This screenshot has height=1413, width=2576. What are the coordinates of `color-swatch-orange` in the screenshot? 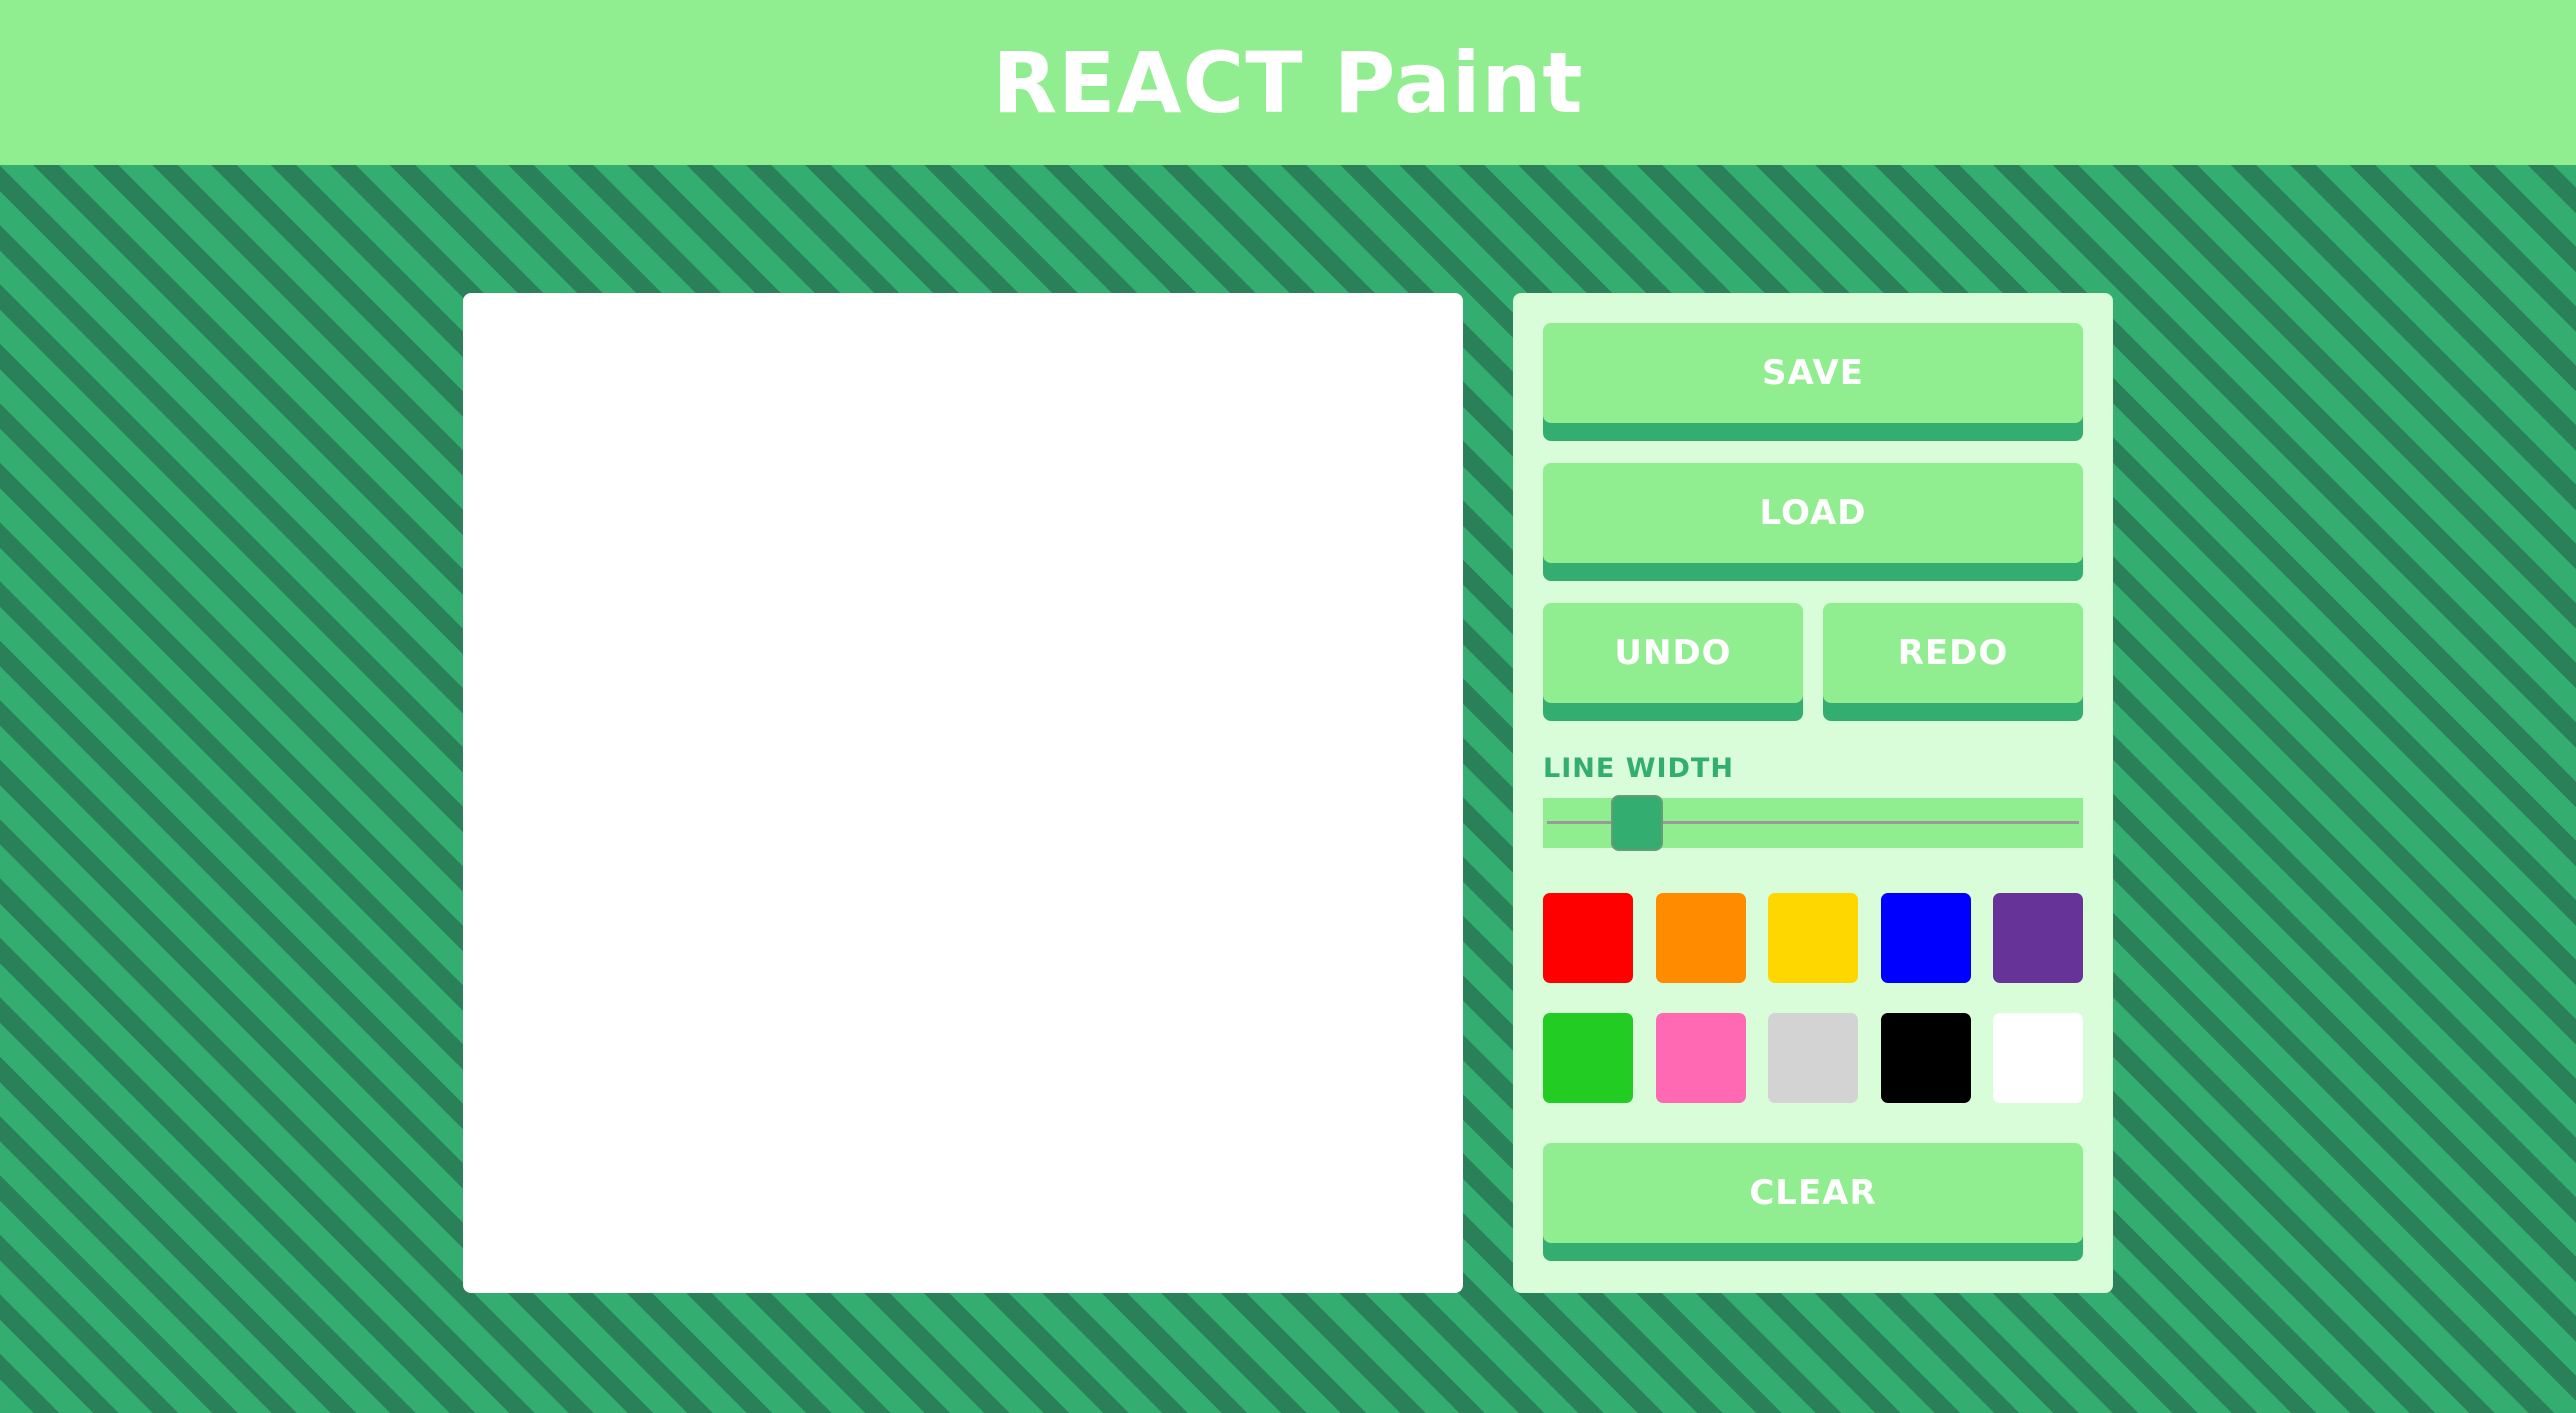 It's located at (1700, 938).